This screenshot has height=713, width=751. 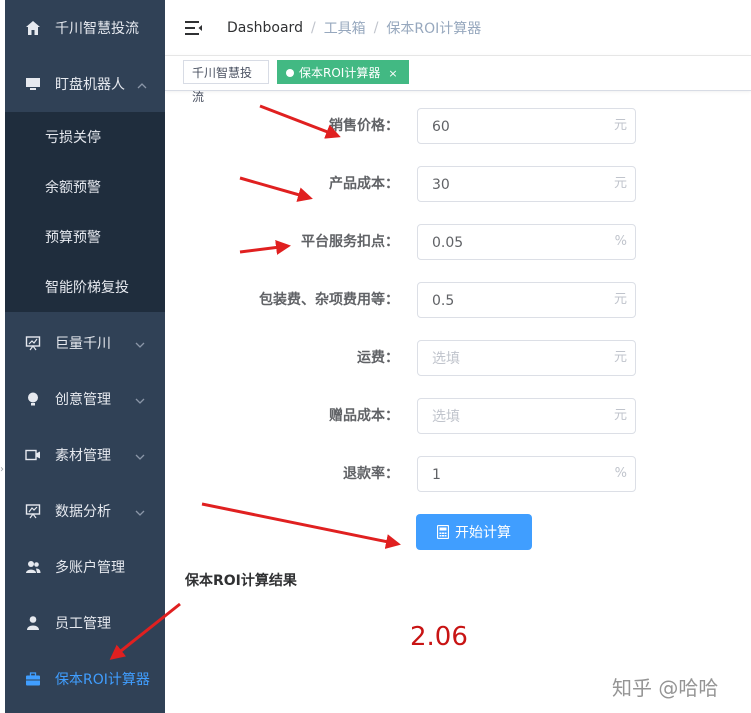 What do you see at coordinates (2, 469) in the screenshot?
I see `collapse-handle-icon: ›` at bounding box center [2, 469].